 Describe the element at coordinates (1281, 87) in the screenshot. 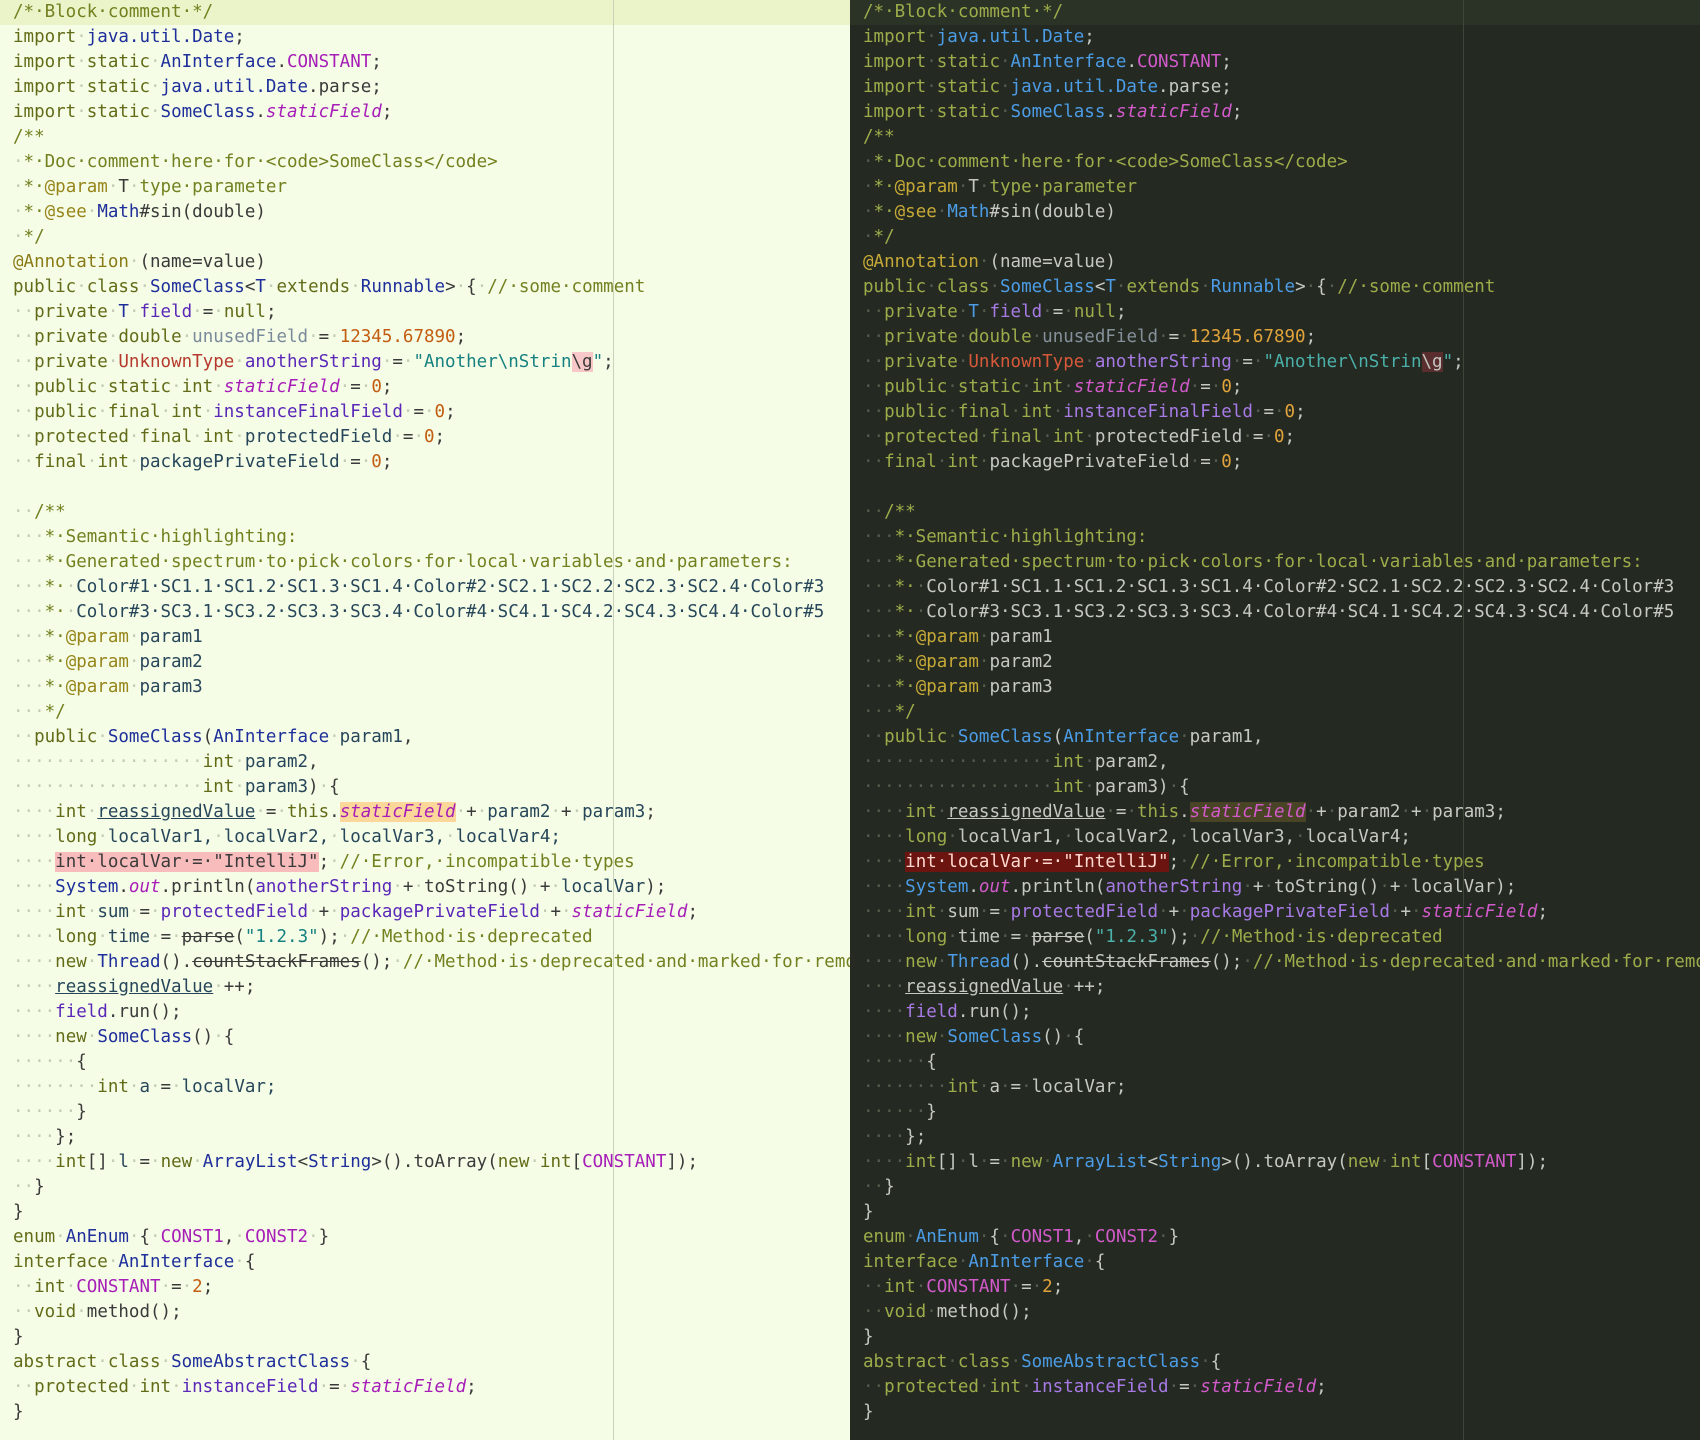

I see `code-line: import·static·java.util.Date.parse;` at that location.